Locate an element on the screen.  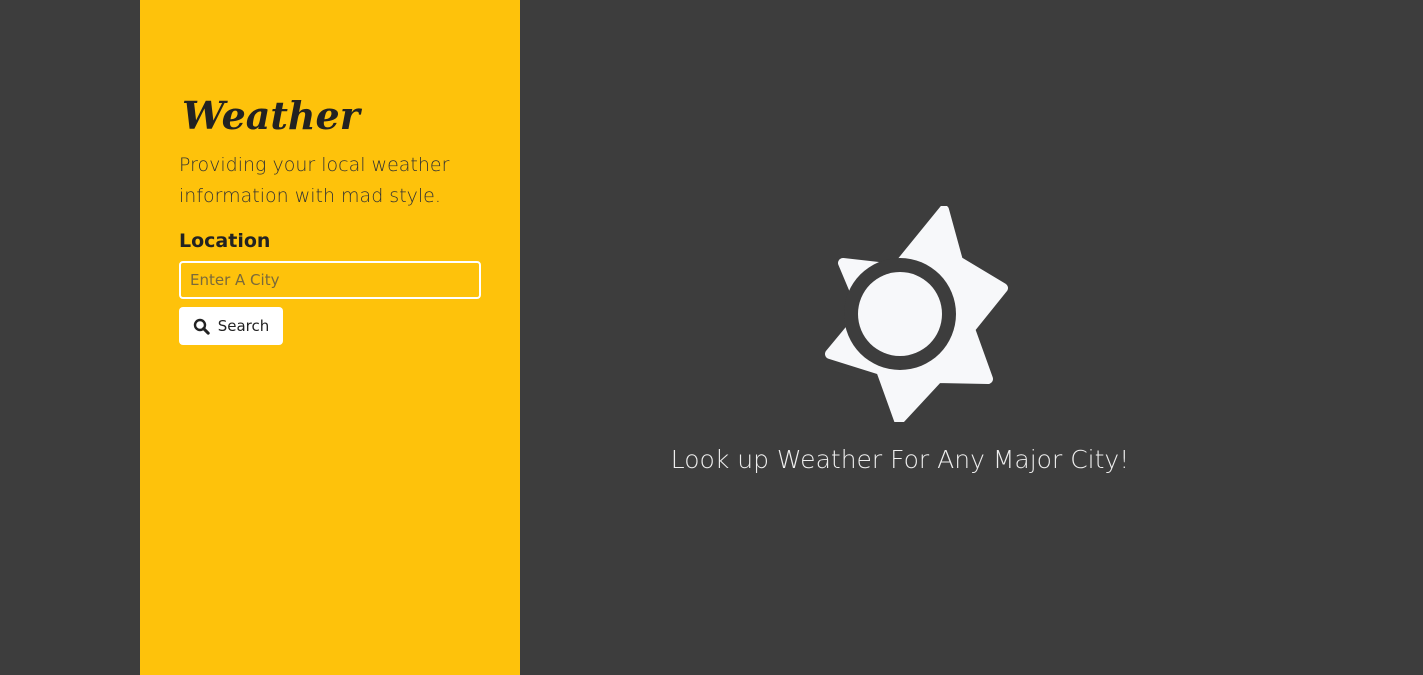
location-label: Location is located at coordinates (225, 241).